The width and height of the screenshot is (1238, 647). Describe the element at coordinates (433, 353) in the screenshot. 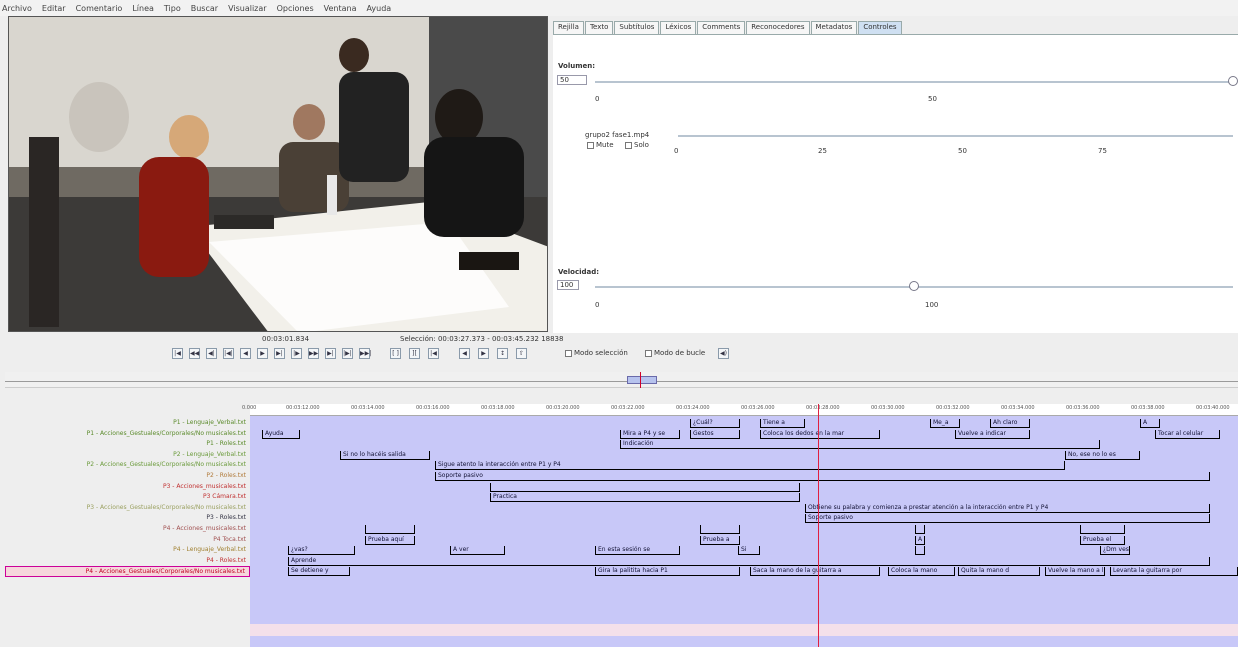

I see `selection-begin-button: |◀` at that location.